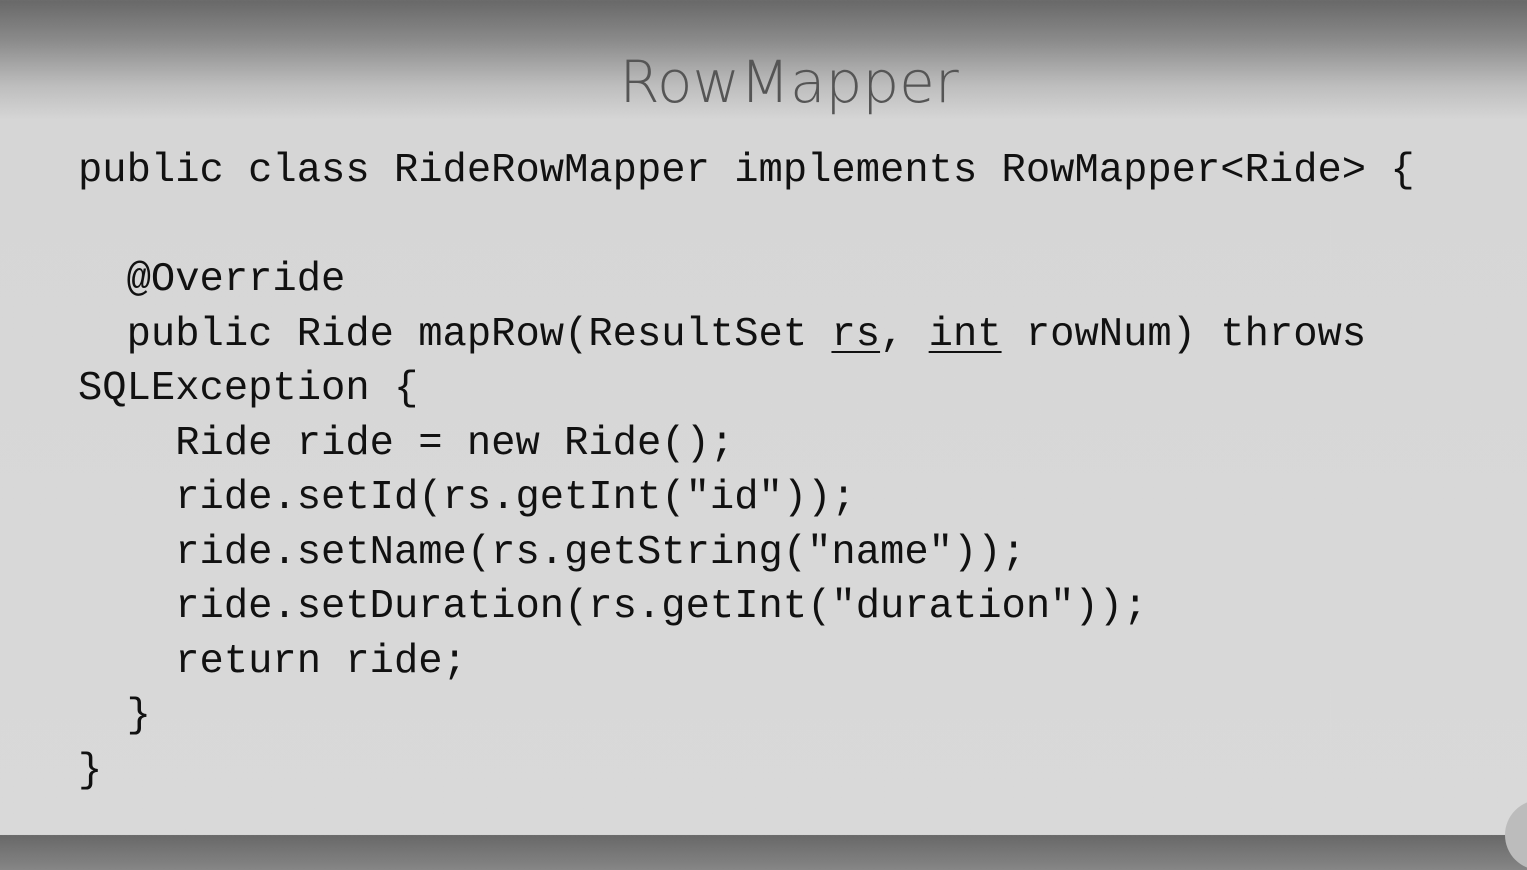  What do you see at coordinates (272, 661) in the screenshot?
I see `code-line: return ride;` at bounding box center [272, 661].